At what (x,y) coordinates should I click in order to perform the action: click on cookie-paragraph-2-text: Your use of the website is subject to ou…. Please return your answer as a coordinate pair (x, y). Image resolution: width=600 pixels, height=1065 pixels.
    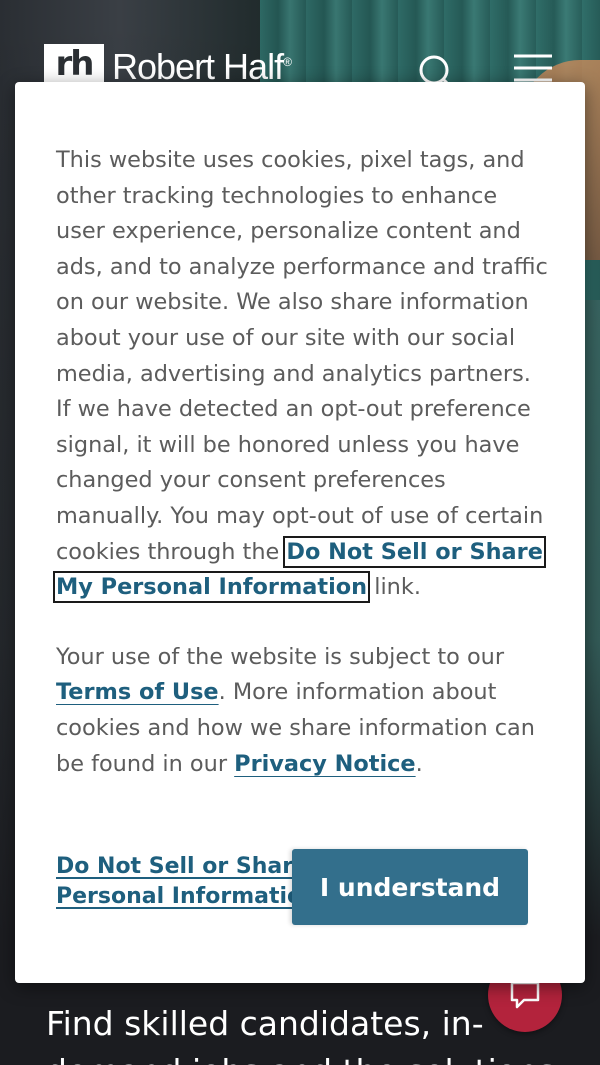
    Looking at the image, I should click on (280, 656).